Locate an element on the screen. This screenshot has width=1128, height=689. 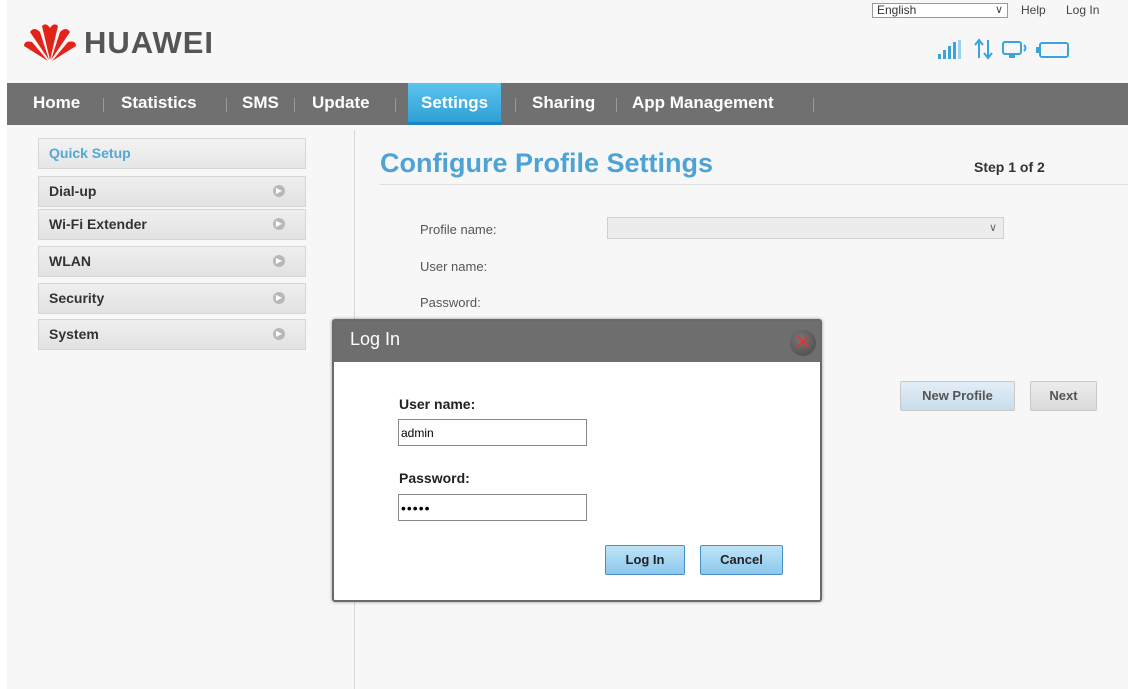
battery-icon is located at coordinates (1053, 52).